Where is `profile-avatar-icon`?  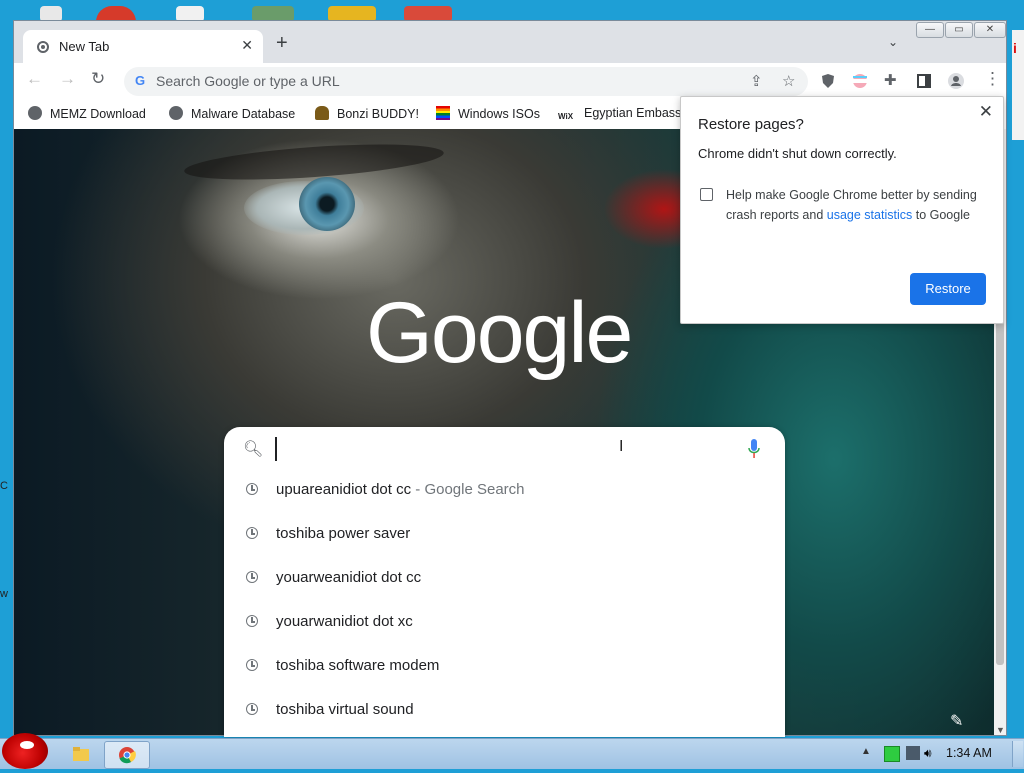
profile-avatar-icon is located at coordinates (956, 81).